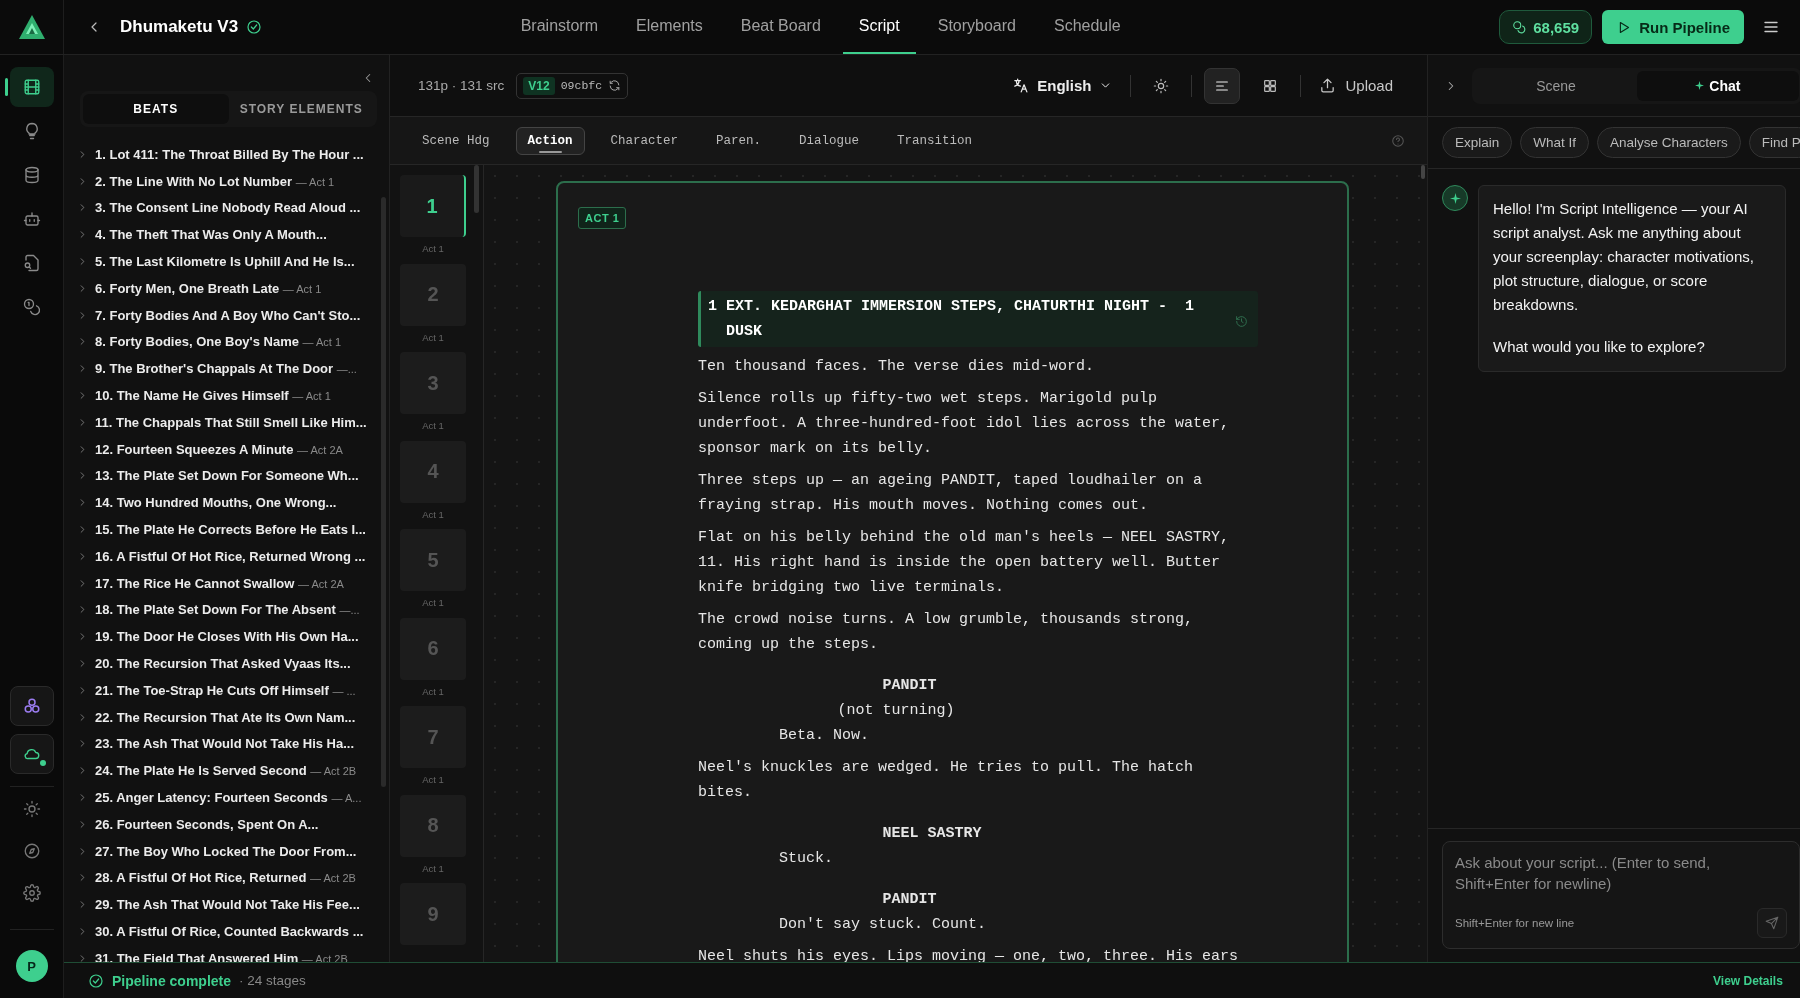 The image size is (1800, 998). I want to click on send-icon, so click(1771, 923).